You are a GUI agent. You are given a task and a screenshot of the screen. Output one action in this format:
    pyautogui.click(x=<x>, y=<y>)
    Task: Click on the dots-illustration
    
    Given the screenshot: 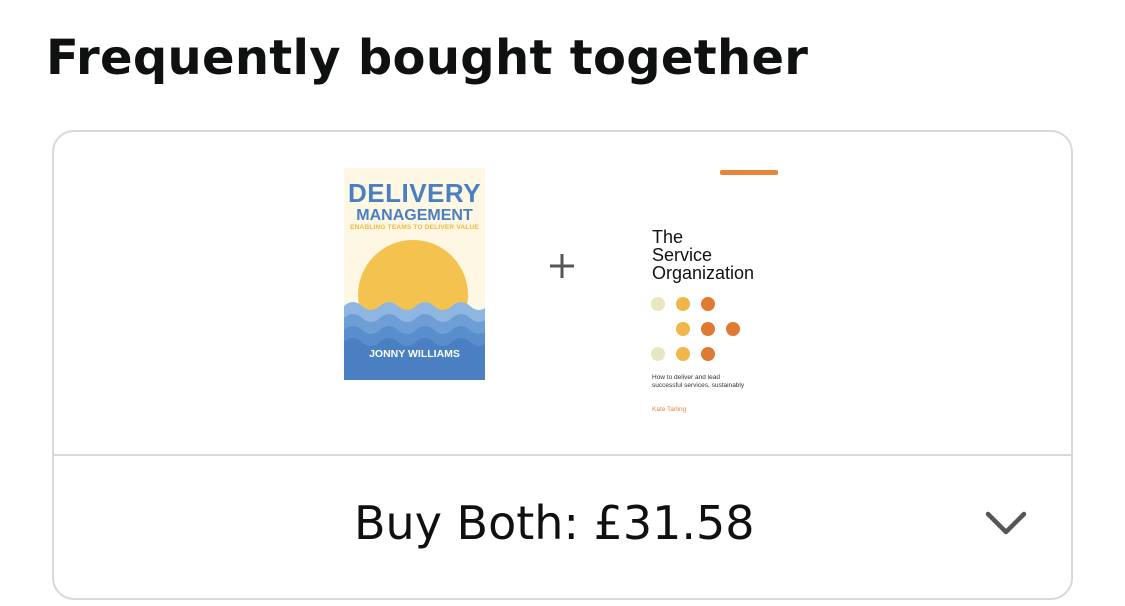 What is the action you would take?
    pyautogui.click(x=695, y=329)
    